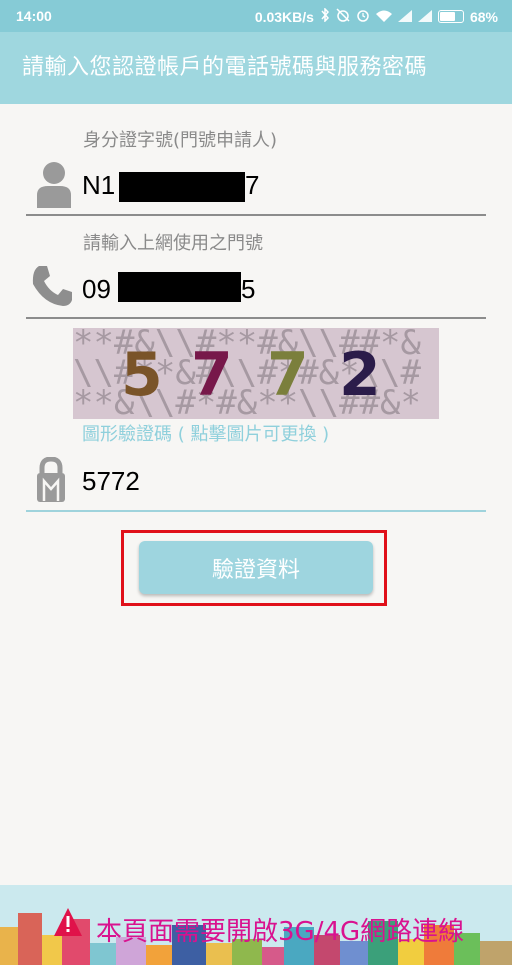  I want to click on battery-level: 68%, so click(483, 16).